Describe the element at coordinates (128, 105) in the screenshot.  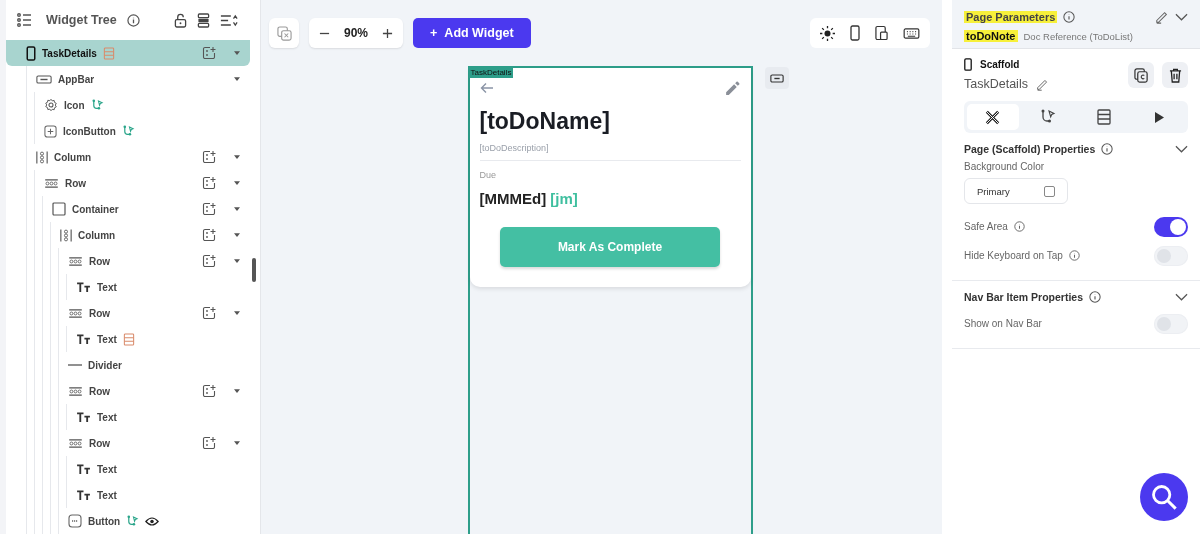
I see `tree-item: Icon` at that location.